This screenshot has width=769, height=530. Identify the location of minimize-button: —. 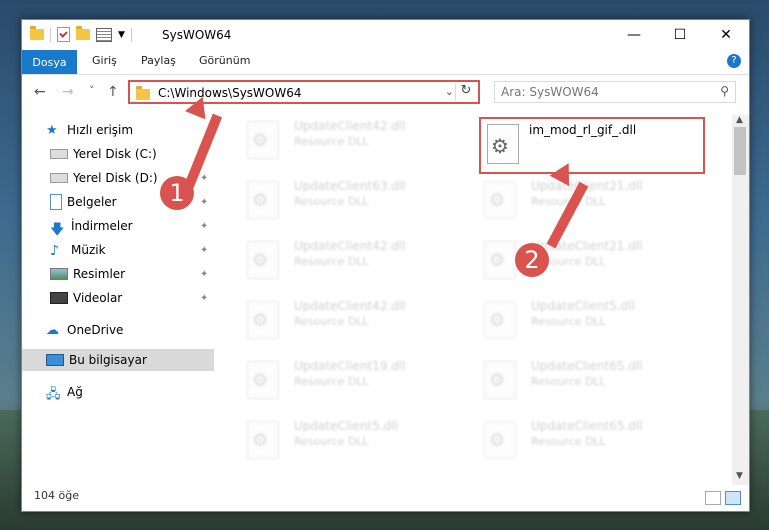
(634, 35).